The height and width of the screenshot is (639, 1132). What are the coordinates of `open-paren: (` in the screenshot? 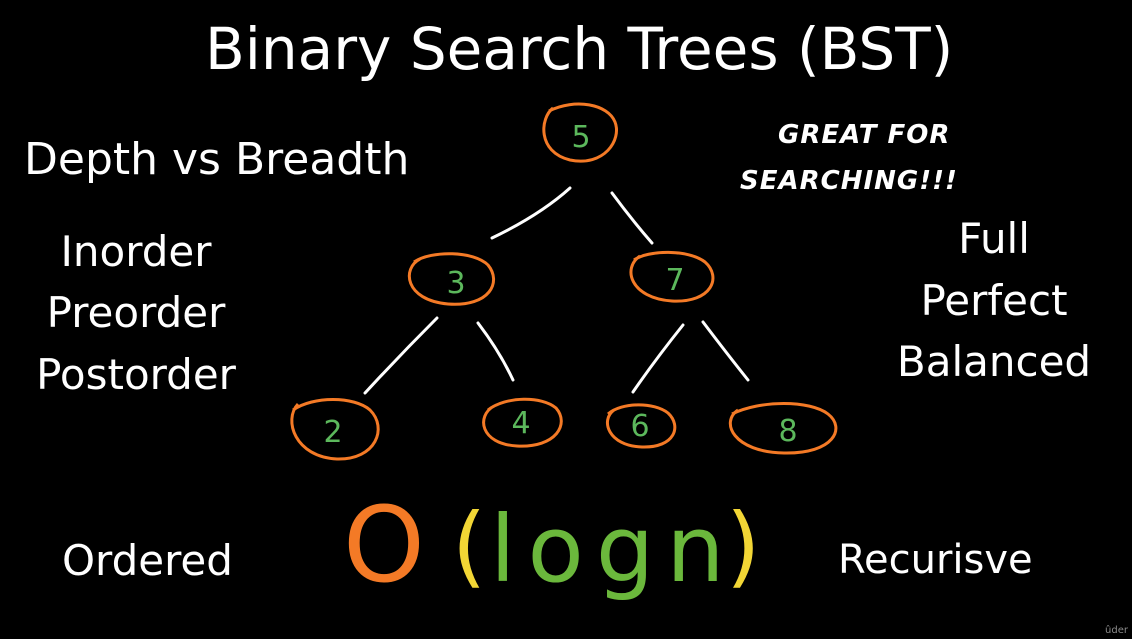 It's located at (469, 545).